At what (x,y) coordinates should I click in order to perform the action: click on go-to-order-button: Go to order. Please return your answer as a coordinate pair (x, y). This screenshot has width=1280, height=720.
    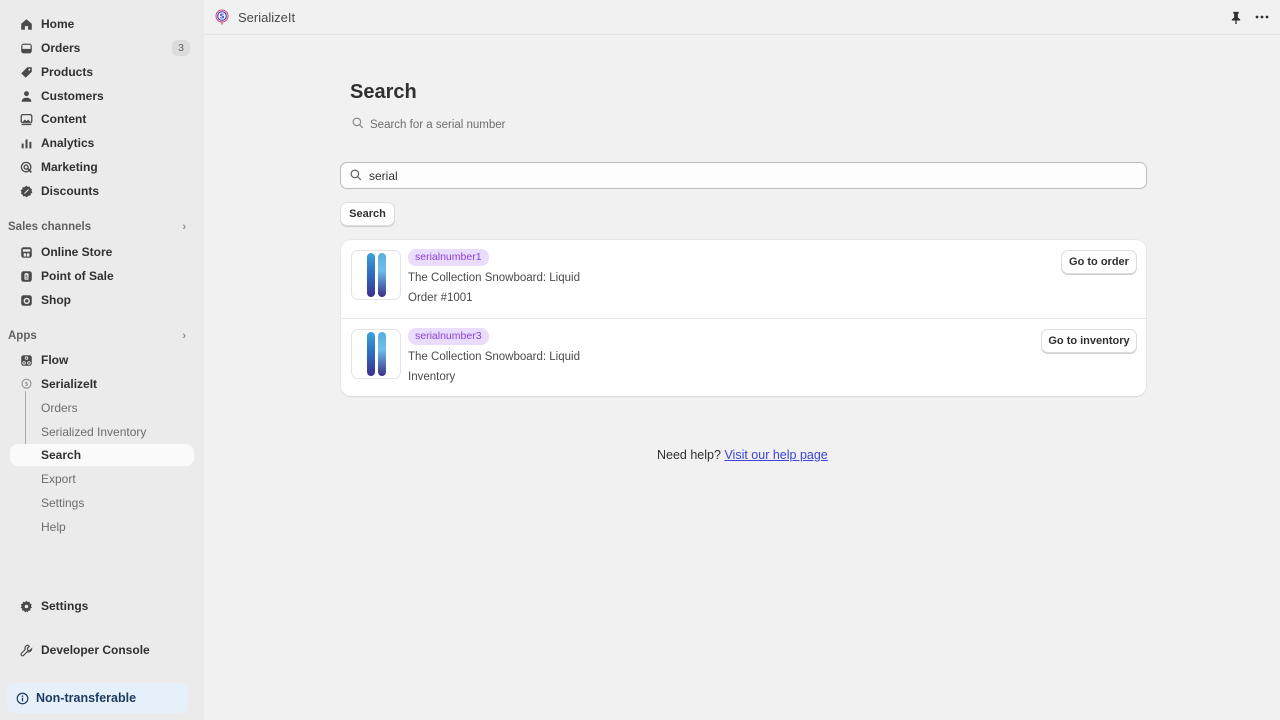
    Looking at the image, I should click on (1099, 262).